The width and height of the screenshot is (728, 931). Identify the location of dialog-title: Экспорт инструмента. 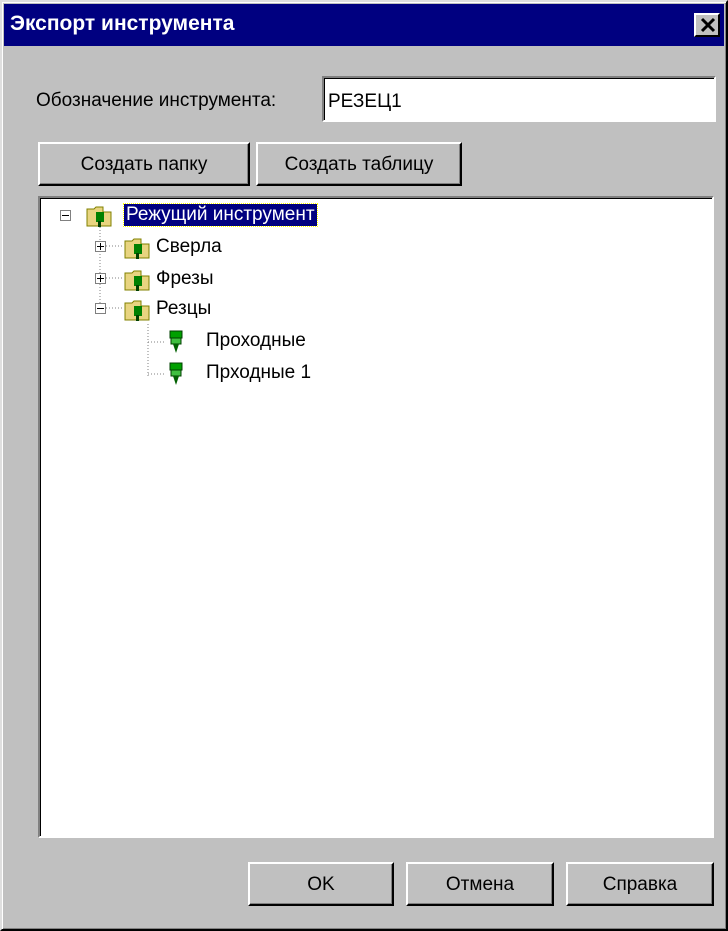
(122, 23).